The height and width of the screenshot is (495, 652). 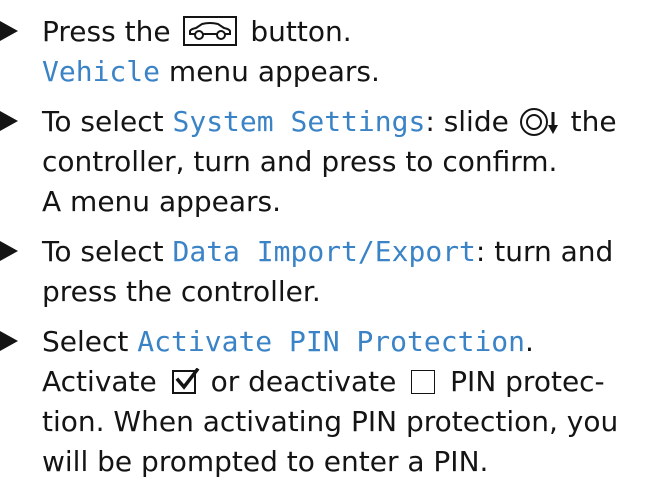 What do you see at coordinates (265, 461) in the screenshot?
I see `step-4-line-4: will be prompted to enter a PIN.` at bounding box center [265, 461].